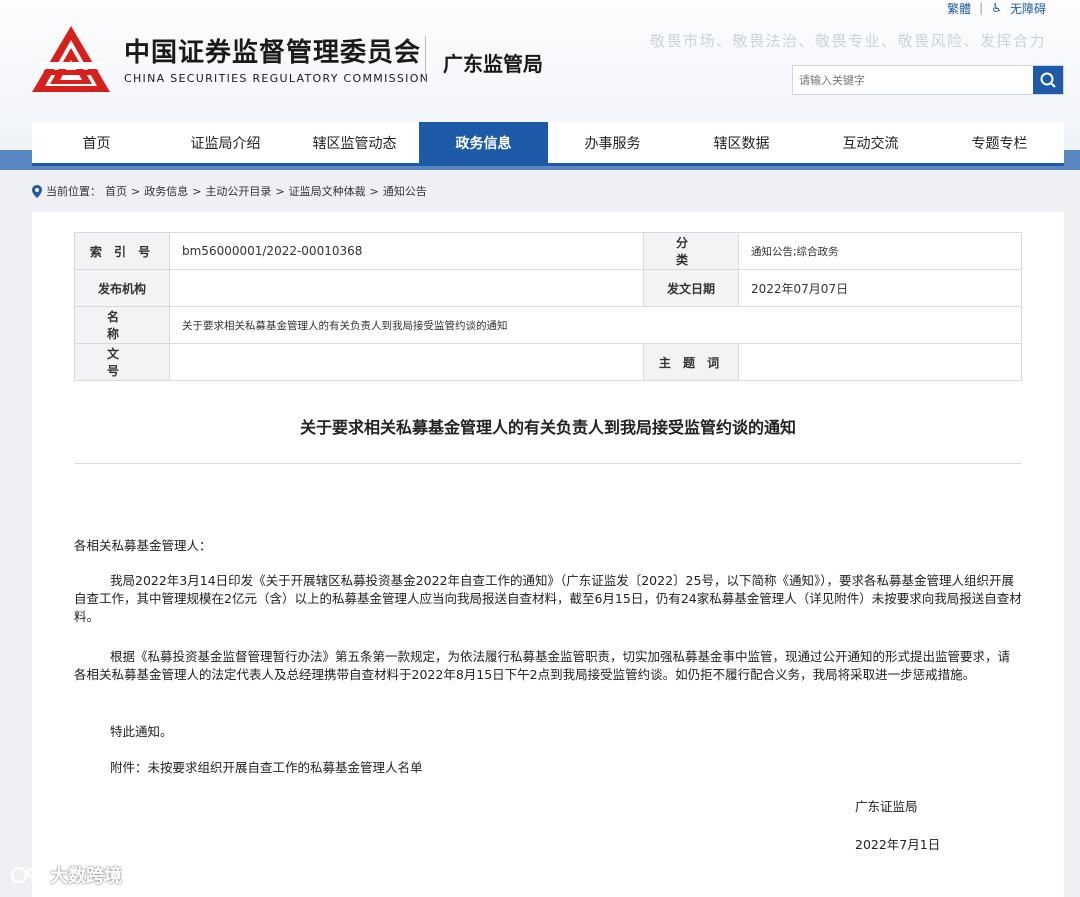 The width and height of the screenshot is (1080, 897). I want to click on search-input, so click(913, 80).